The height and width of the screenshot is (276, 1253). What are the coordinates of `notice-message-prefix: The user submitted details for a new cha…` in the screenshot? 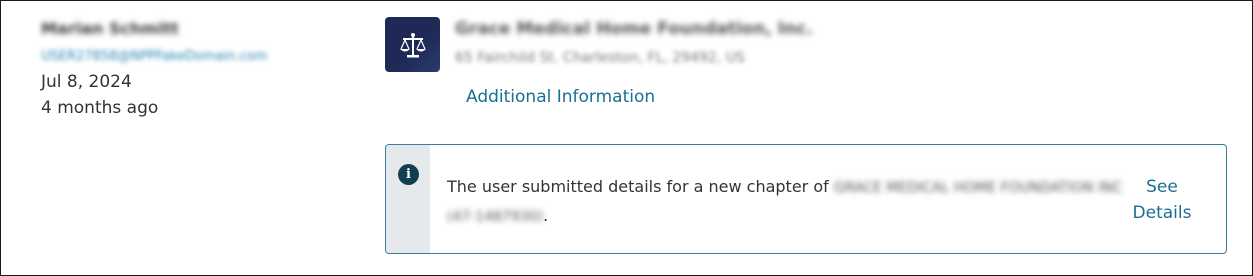 It's located at (640, 186).